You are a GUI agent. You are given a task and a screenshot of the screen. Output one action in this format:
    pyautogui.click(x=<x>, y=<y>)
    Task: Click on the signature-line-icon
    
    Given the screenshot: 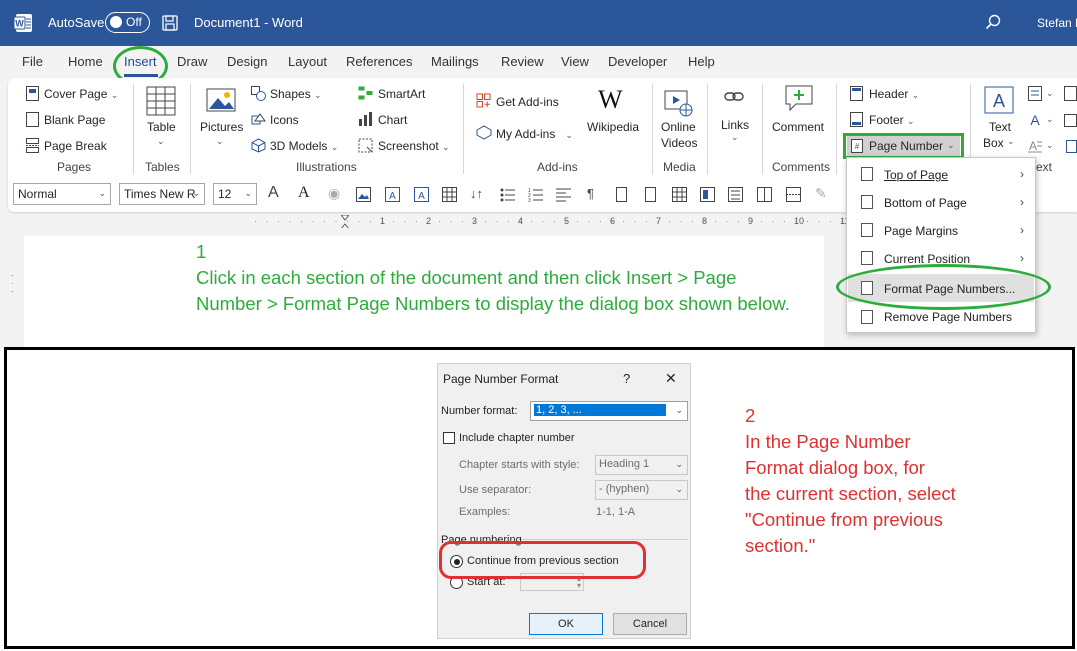 What is the action you would take?
    pyautogui.click(x=1070, y=93)
    